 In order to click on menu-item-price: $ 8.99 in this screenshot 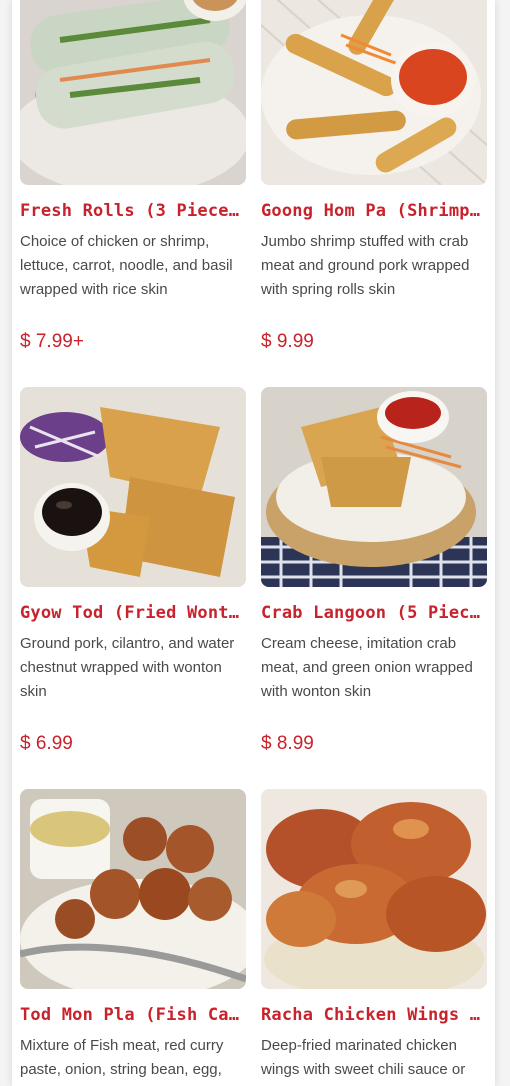, I will do `click(287, 743)`.